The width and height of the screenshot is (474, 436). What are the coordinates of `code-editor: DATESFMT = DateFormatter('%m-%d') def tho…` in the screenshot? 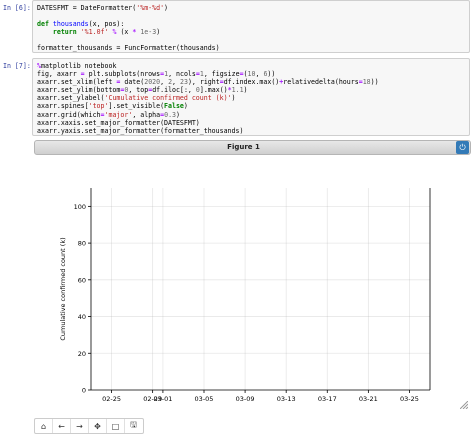 It's located at (251, 26).